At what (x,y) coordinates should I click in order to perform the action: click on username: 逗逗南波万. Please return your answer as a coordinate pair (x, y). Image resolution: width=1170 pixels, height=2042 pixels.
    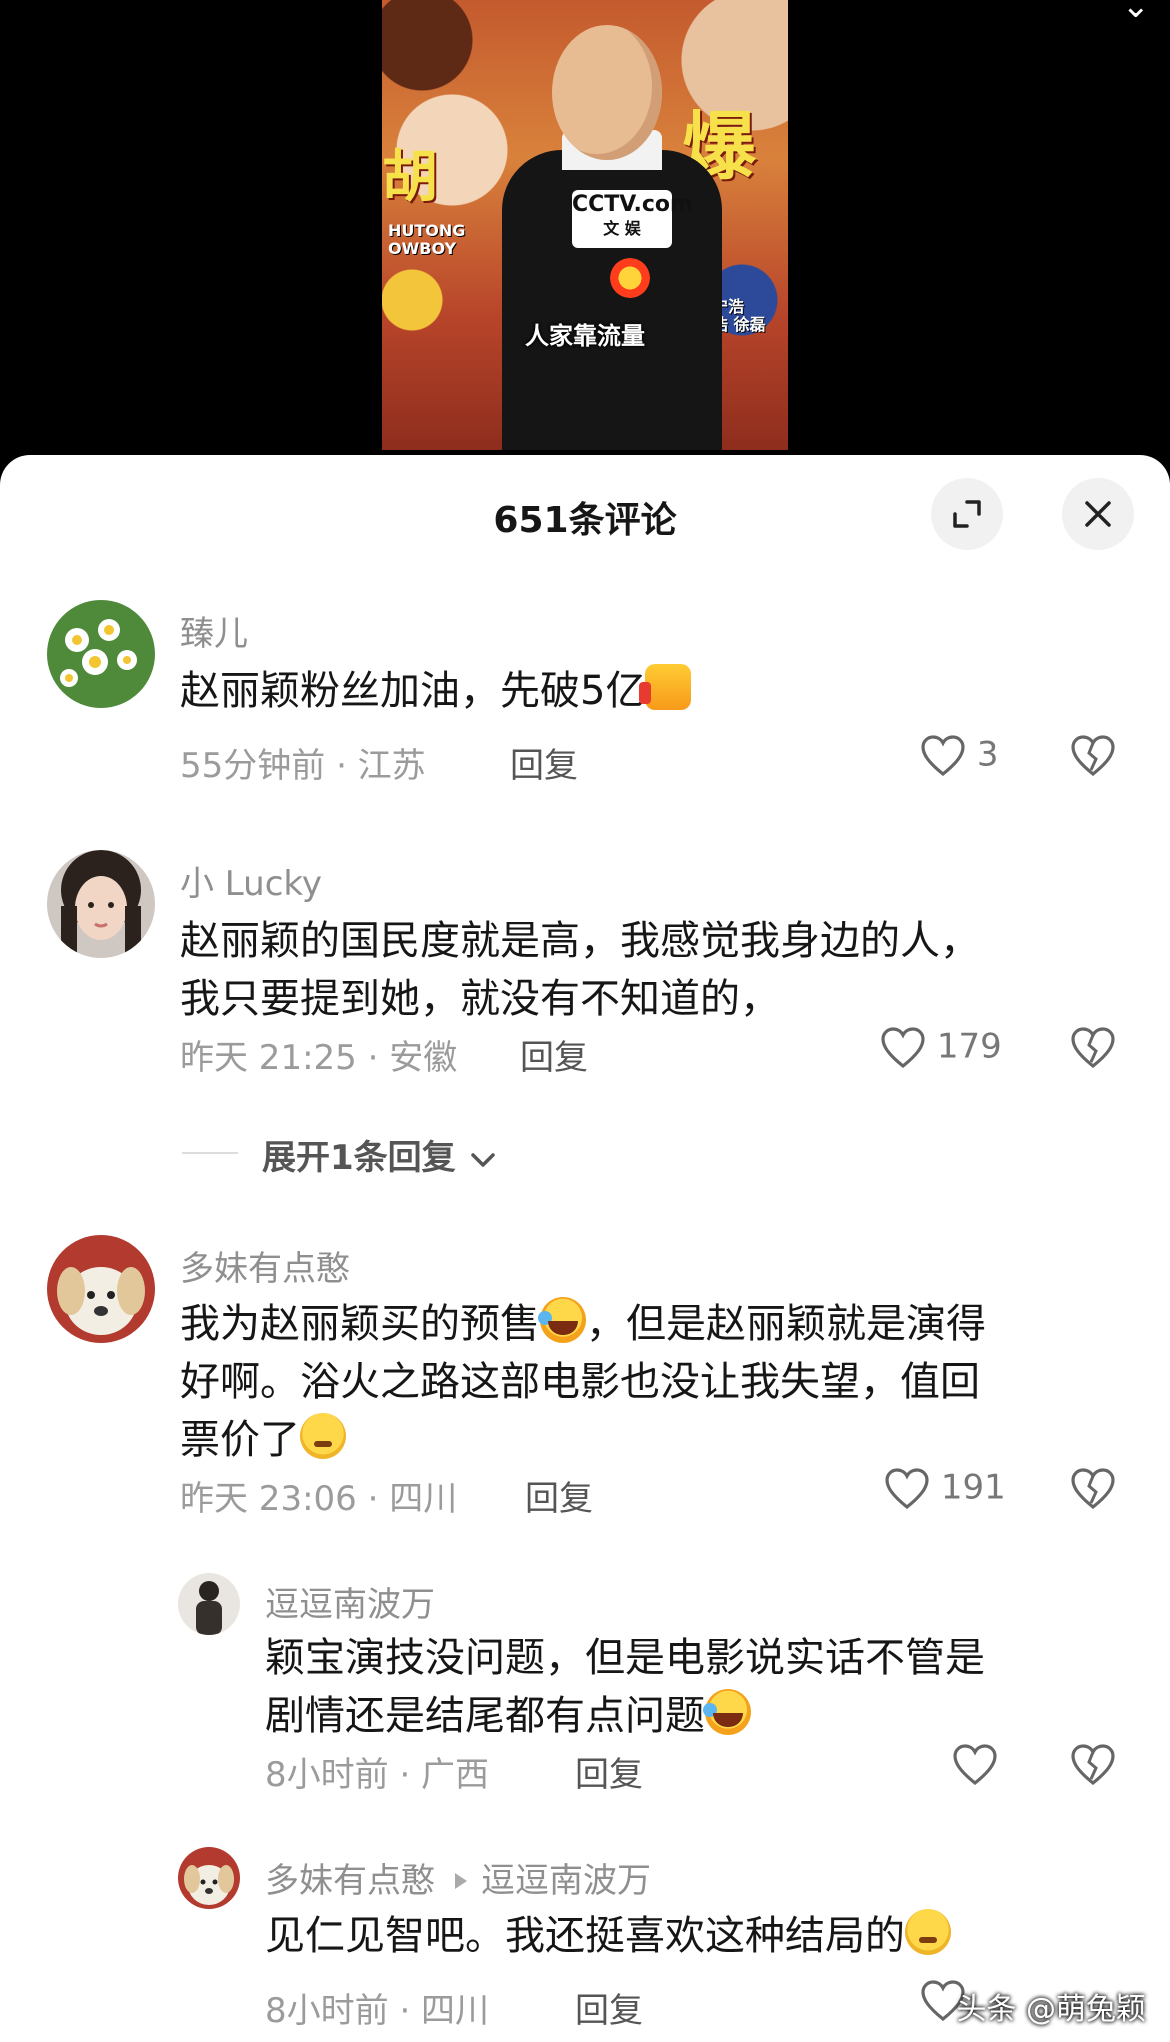
    Looking at the image, I should click on (350, 1601).